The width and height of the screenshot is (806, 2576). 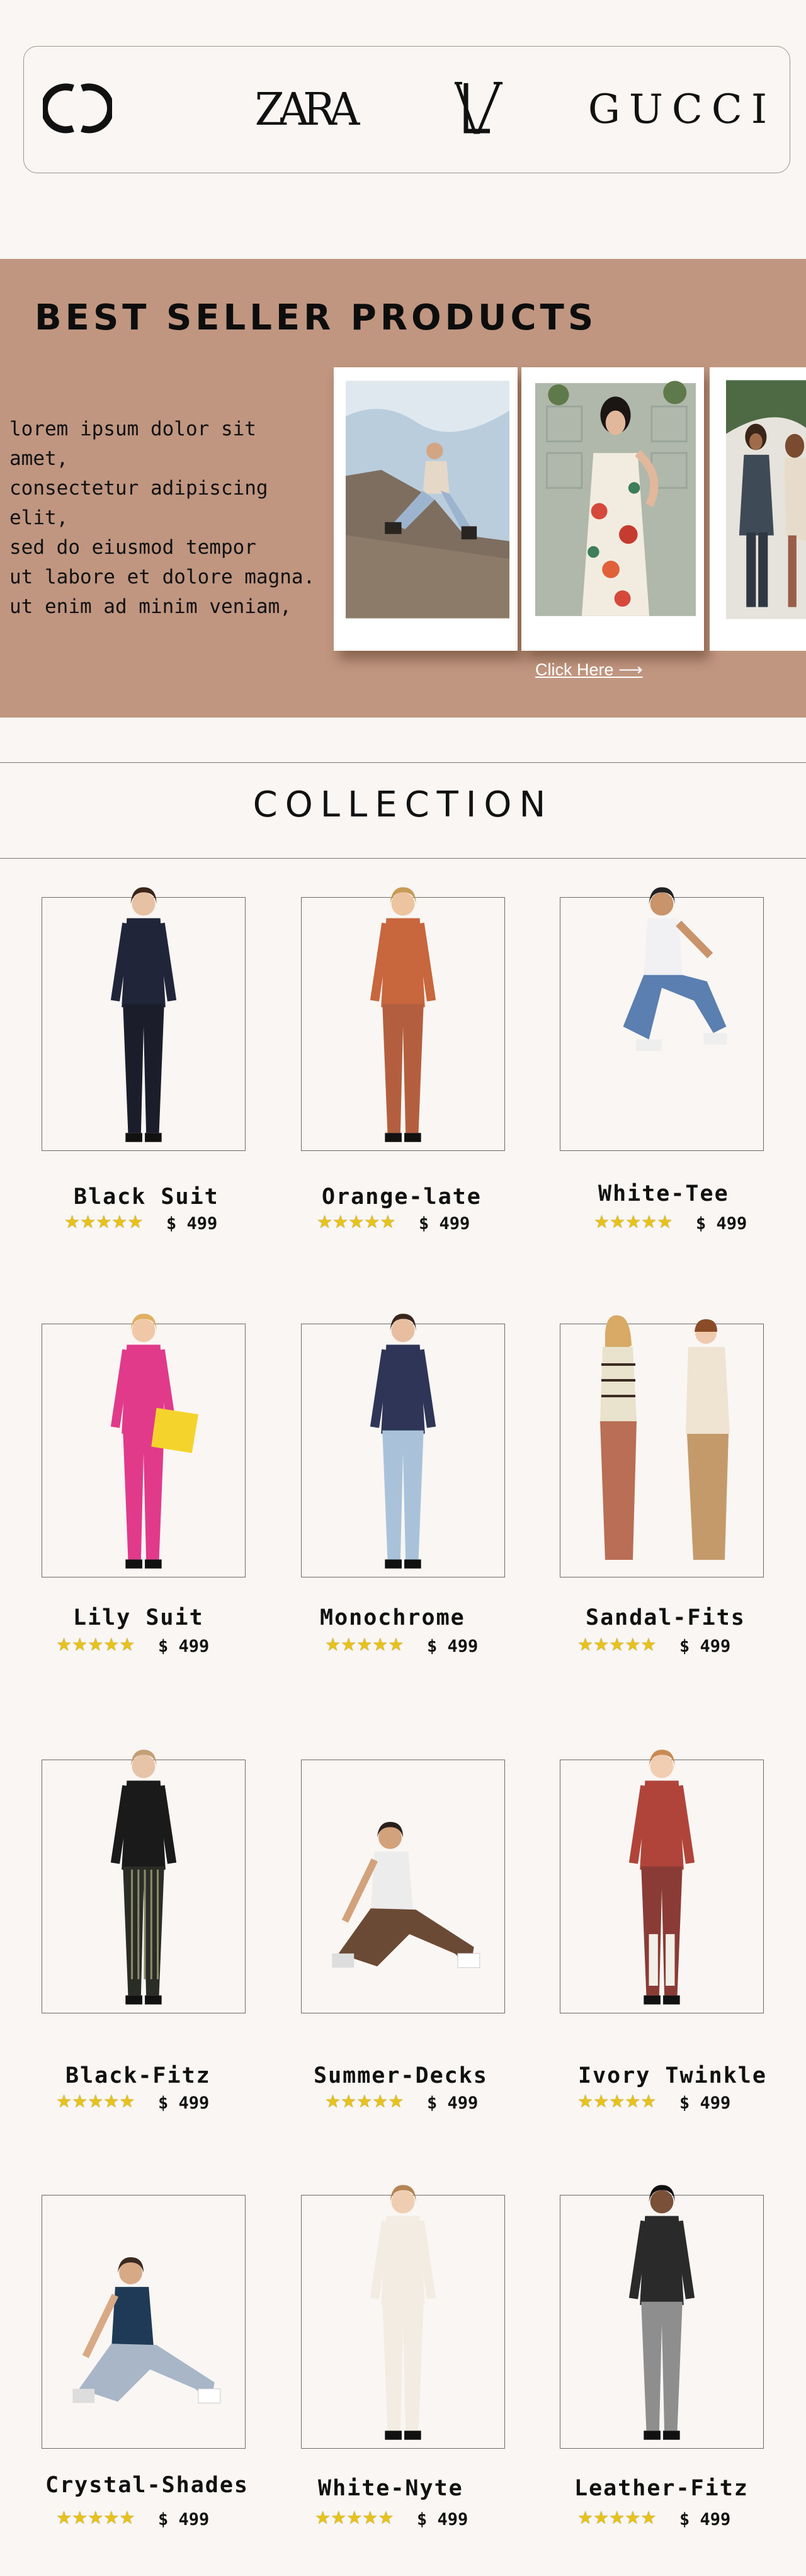 I want to click on product-name: Orange-late, so click(x=402, y=1197).